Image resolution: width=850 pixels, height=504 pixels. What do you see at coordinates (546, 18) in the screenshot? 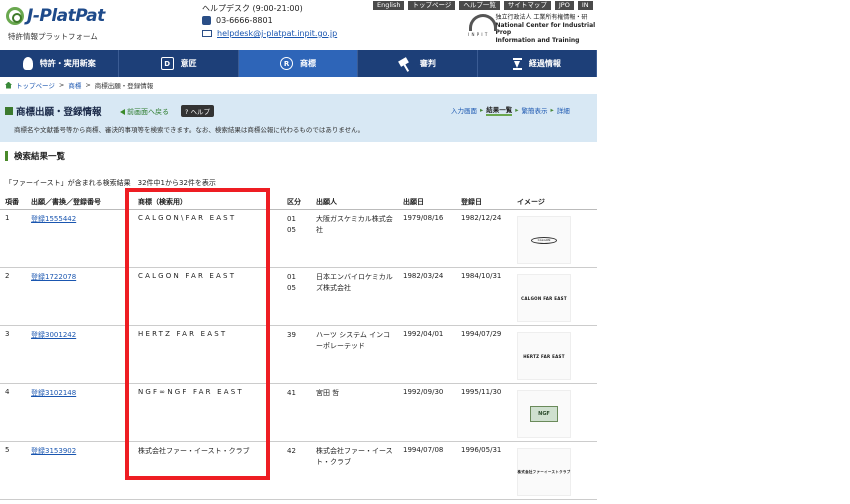
I see `org-name-jp: 独立行政法人 工業所有権情報・研` at bounding box center [546, 18].